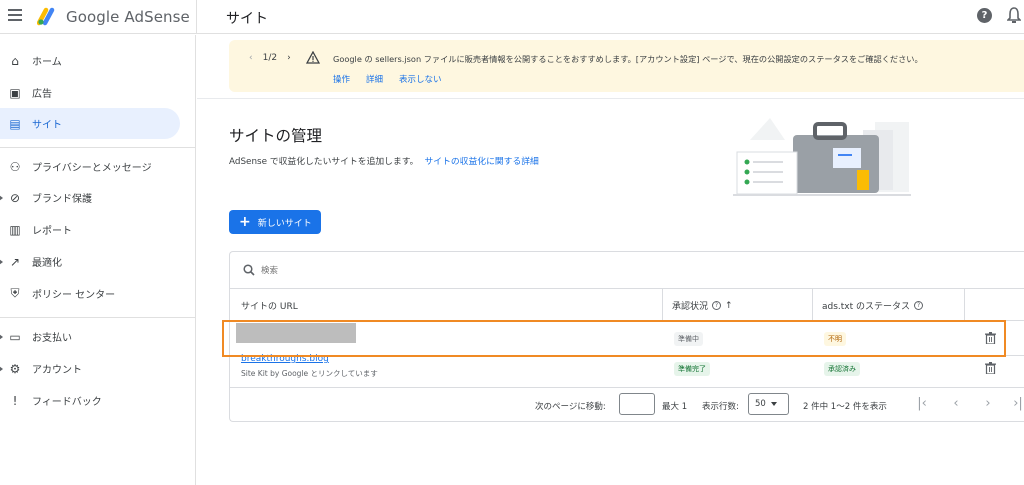 The width and height of the screenshot is (1024, 485). I want to click on page-heading: サイト, so click(247, 19).